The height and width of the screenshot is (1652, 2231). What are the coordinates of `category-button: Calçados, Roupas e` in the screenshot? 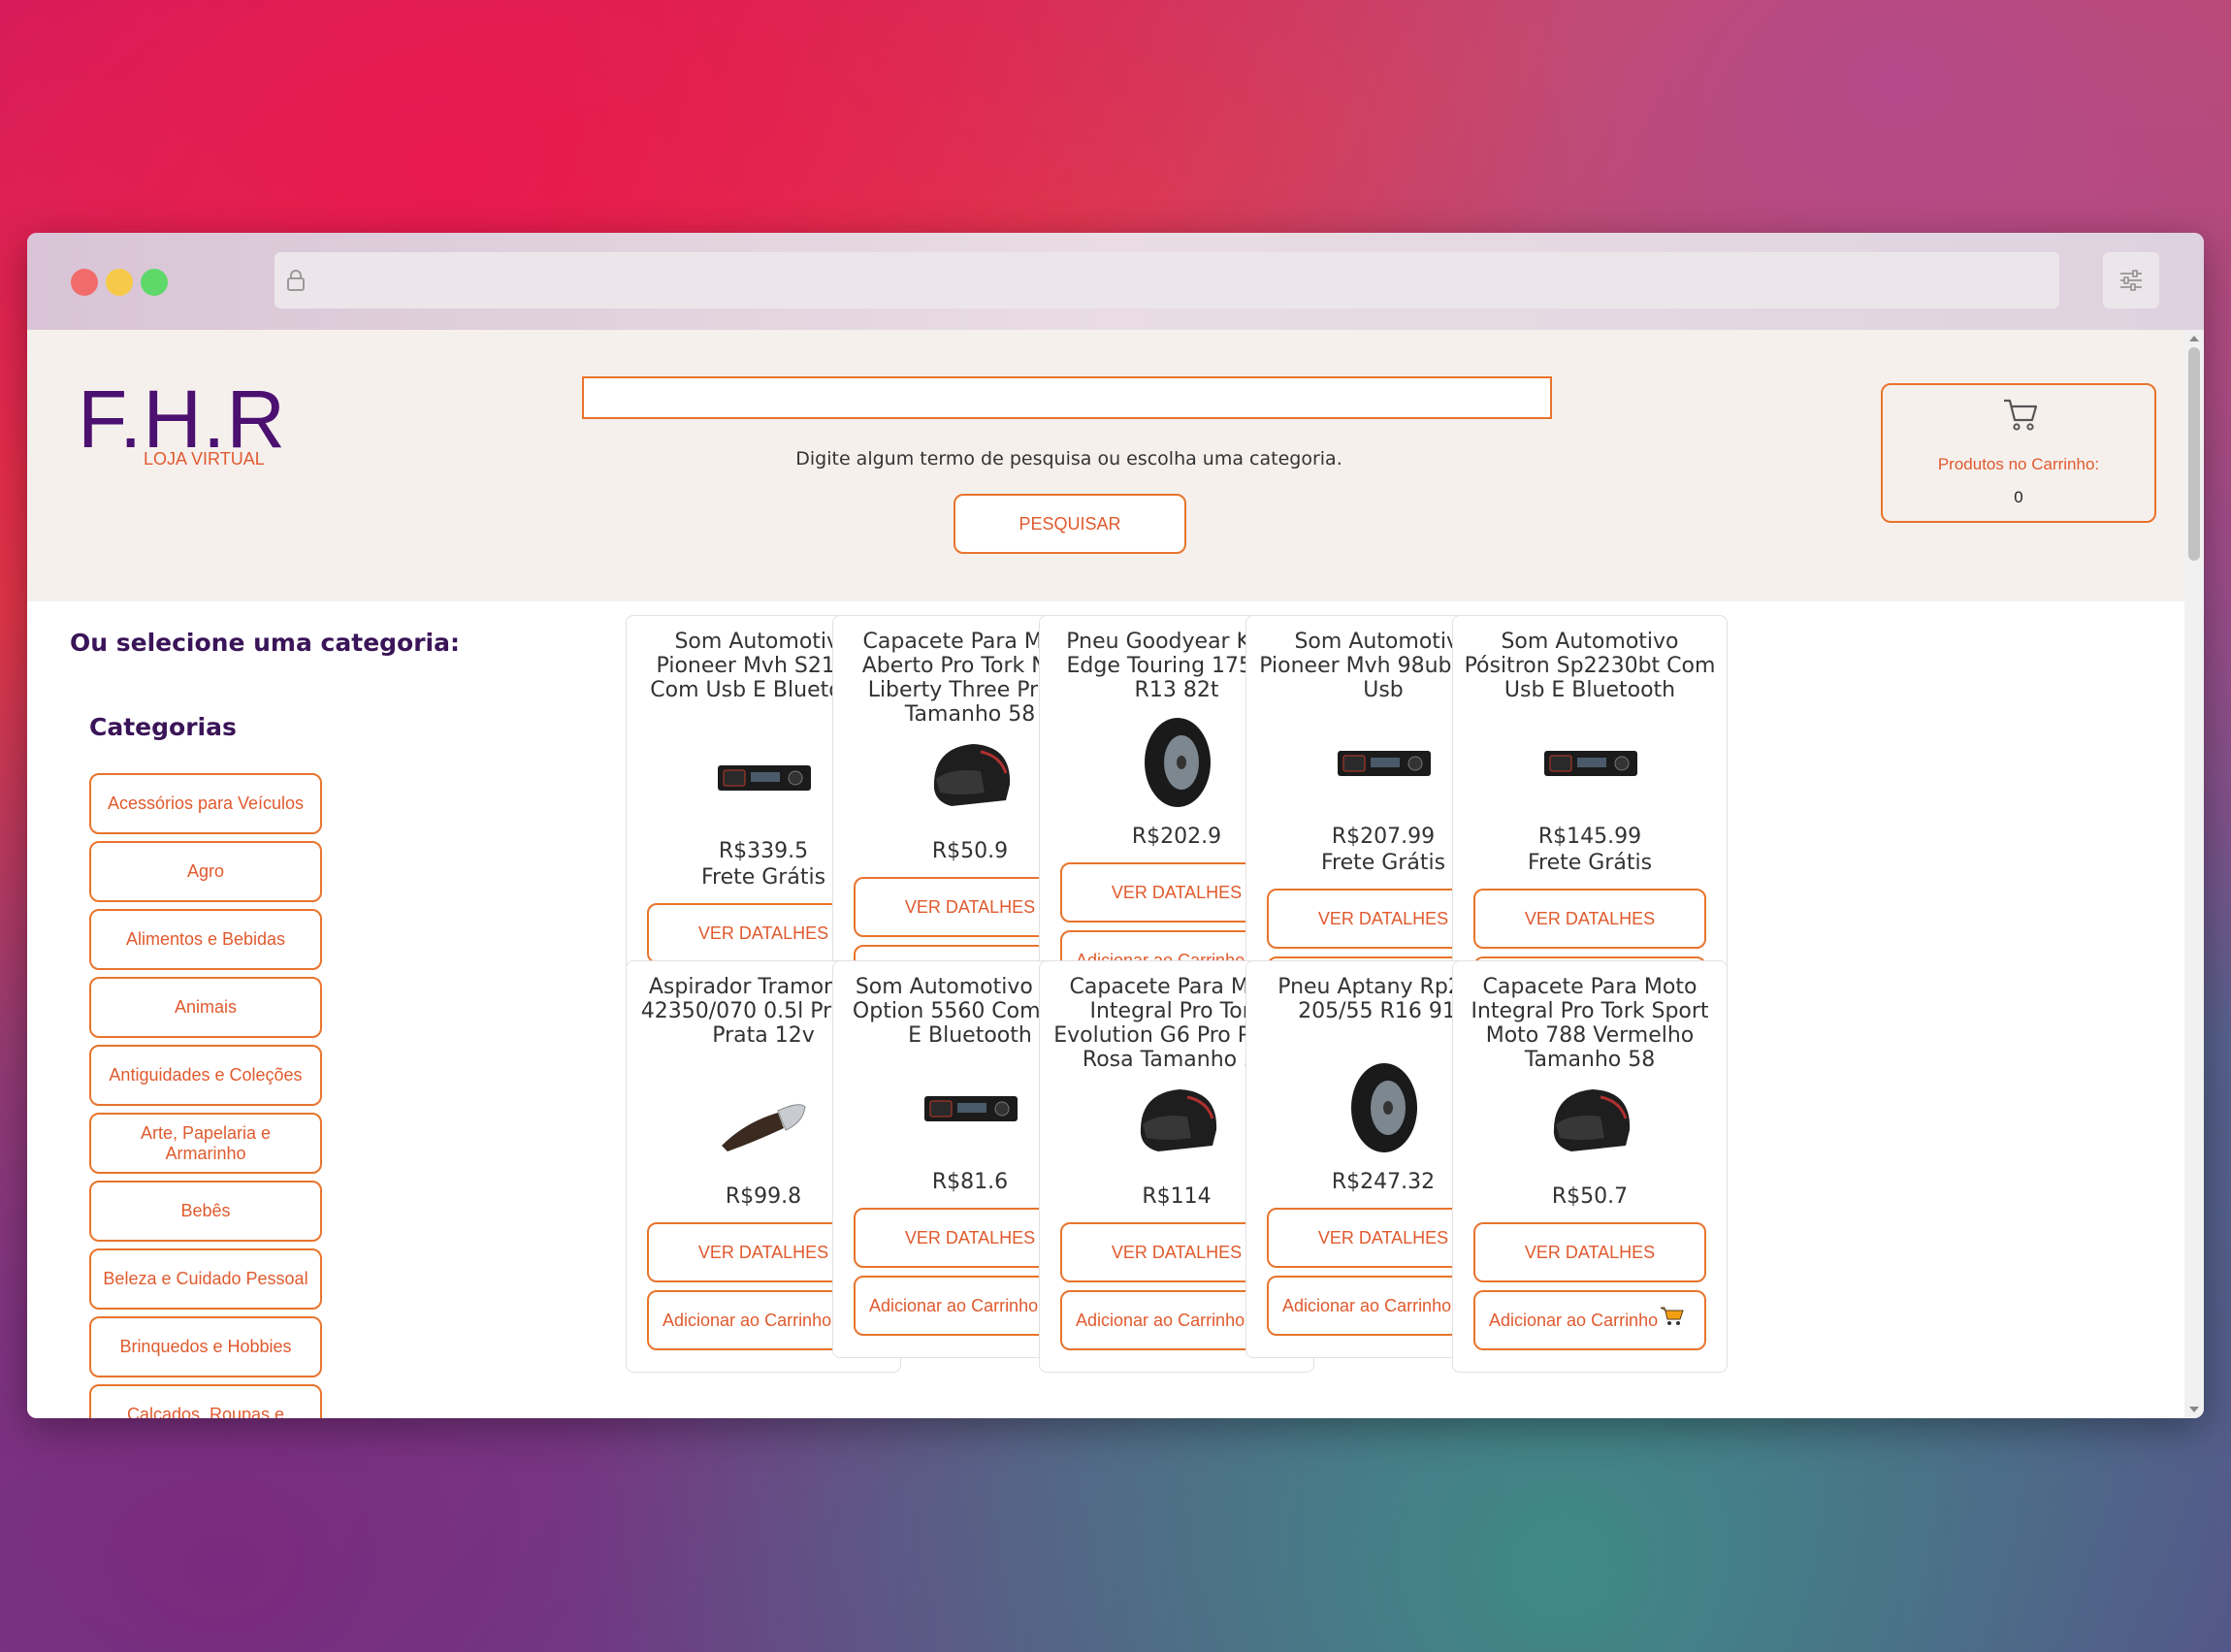 It's located at (205, 1401).